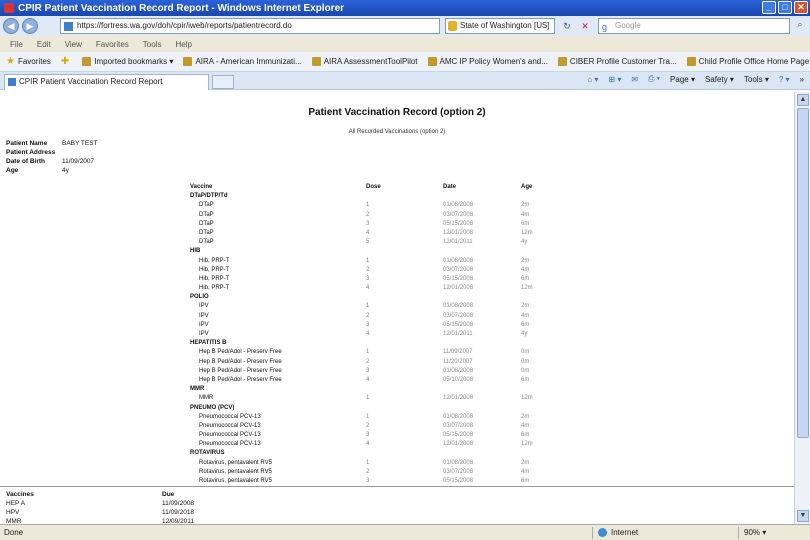 Image resolution: width=810 pixels, height=540 pixels. What do you see at coordinates (199, 297) in the screenshot?
I see `vaccine-group-name: POLIO` at bounding box center [199, 297].